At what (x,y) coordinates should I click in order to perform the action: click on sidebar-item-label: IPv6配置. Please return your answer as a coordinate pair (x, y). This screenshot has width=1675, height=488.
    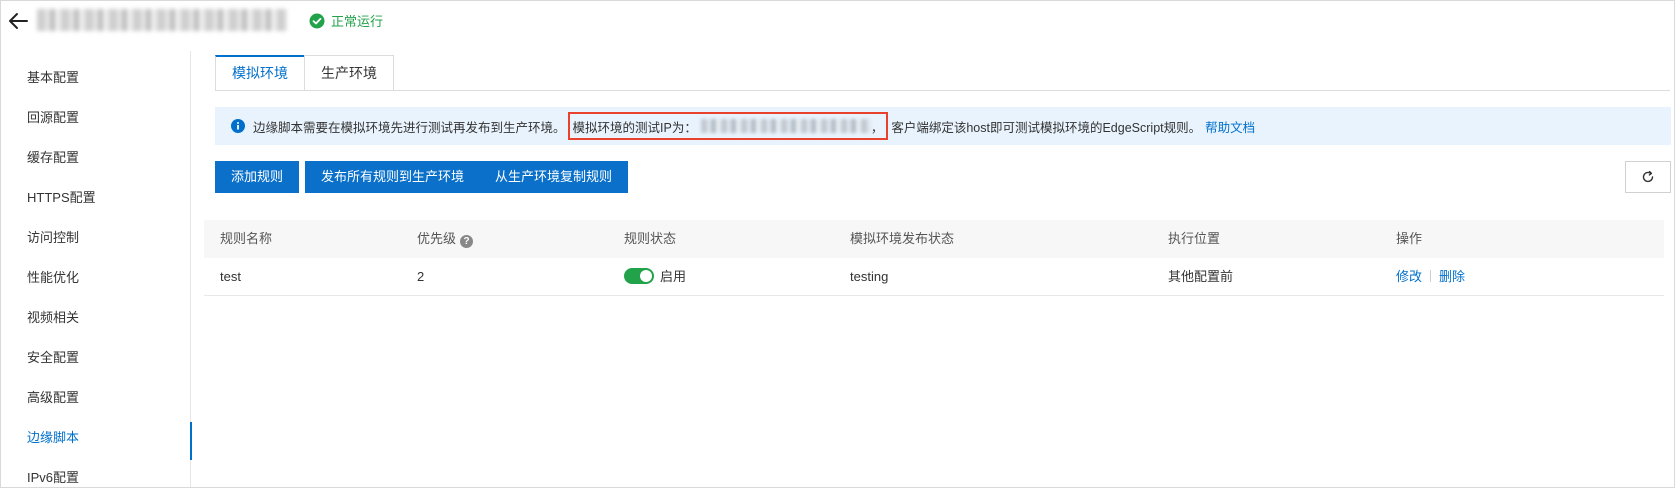
    Looking at the image, I should click on (53, 477).